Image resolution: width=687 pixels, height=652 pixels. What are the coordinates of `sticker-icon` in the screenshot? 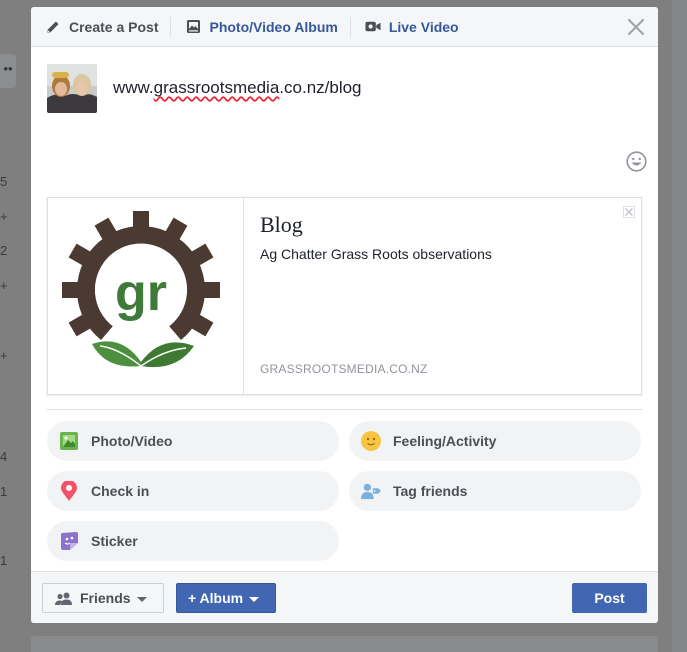 It's located at (69, 541).